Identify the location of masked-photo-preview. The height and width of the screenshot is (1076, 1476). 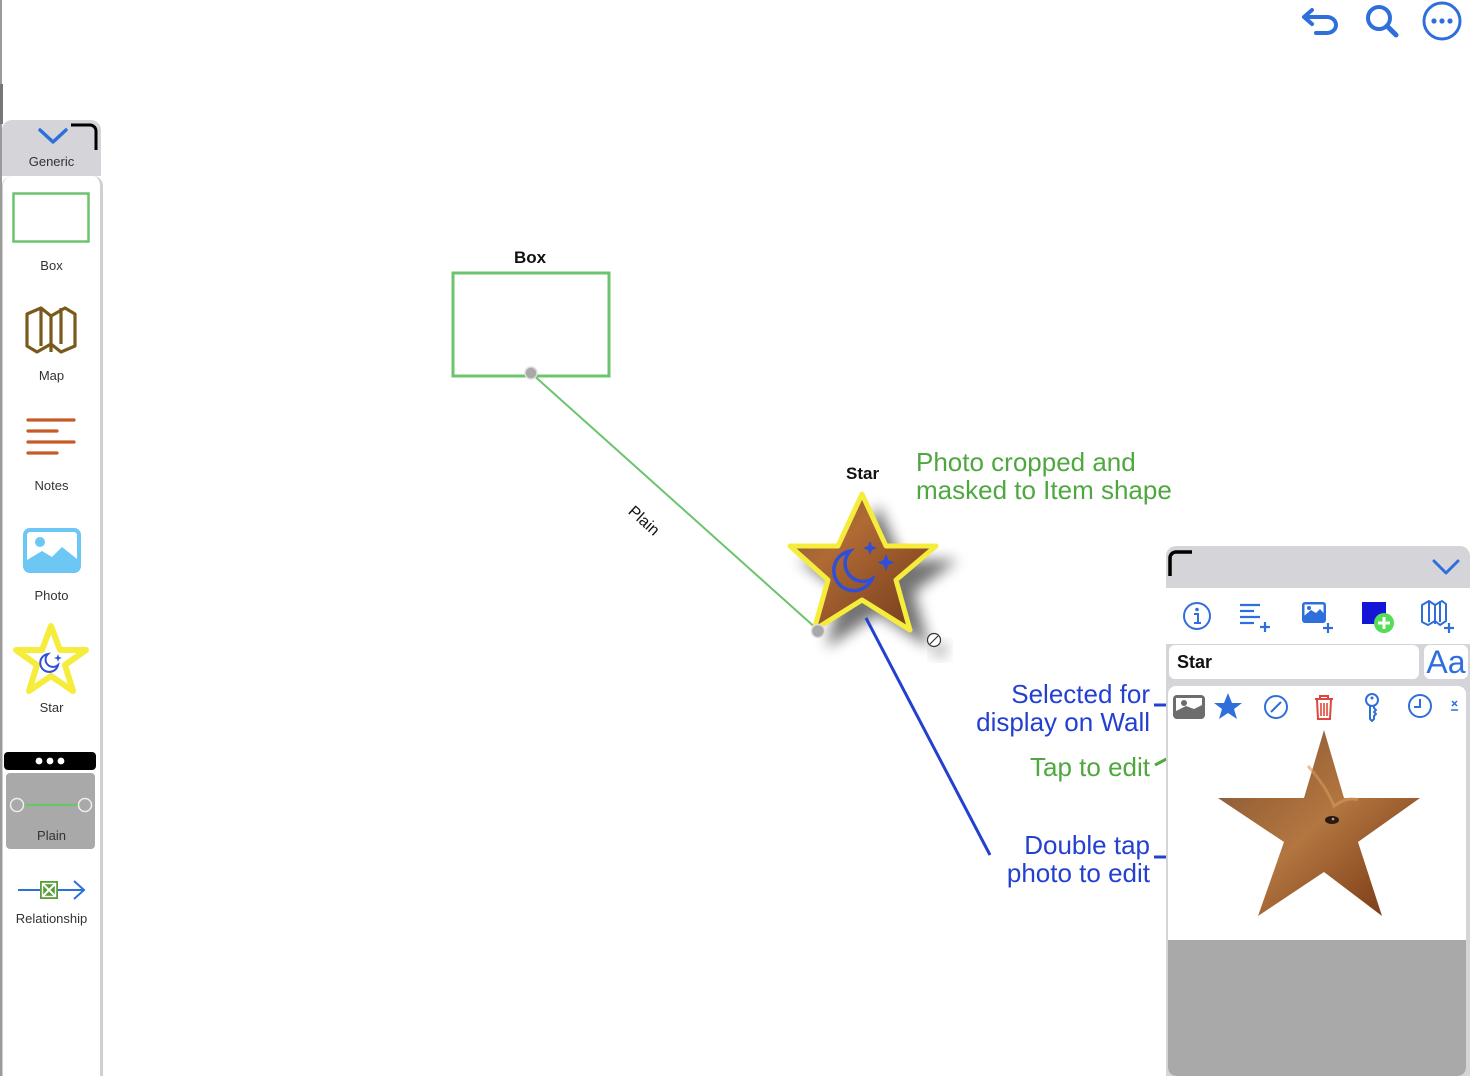
(1318, 826).